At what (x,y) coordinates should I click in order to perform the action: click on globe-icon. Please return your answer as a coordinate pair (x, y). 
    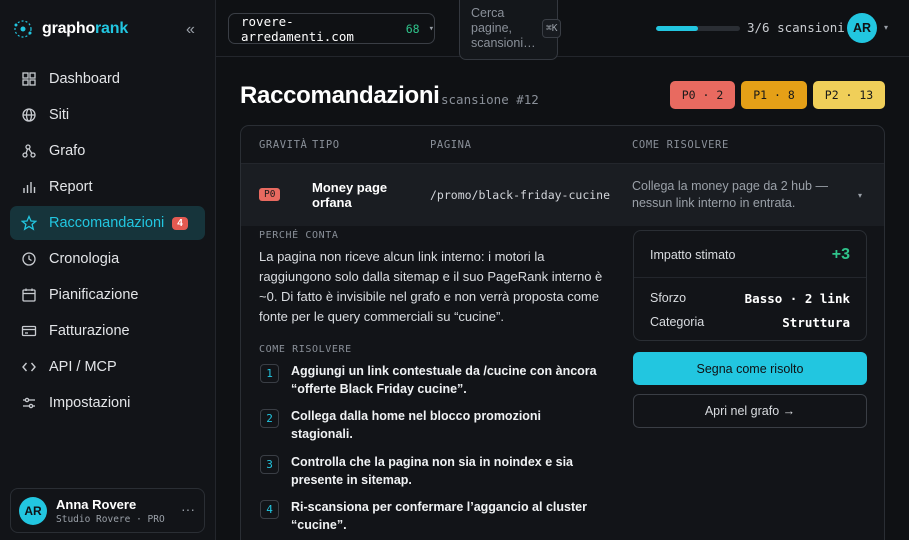
    Looking at the image, I should click on (29, 115).